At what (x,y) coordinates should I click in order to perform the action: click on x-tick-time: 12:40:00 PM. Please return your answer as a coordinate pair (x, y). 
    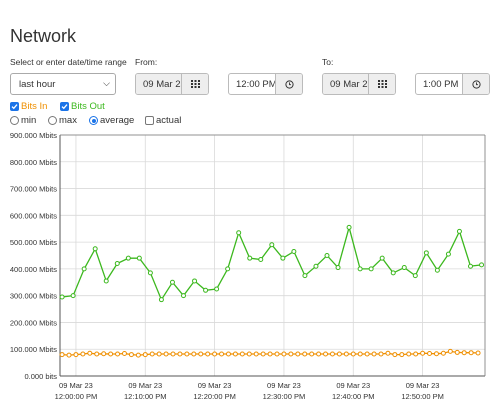
    Looking at the image, I should click on (353, 396).